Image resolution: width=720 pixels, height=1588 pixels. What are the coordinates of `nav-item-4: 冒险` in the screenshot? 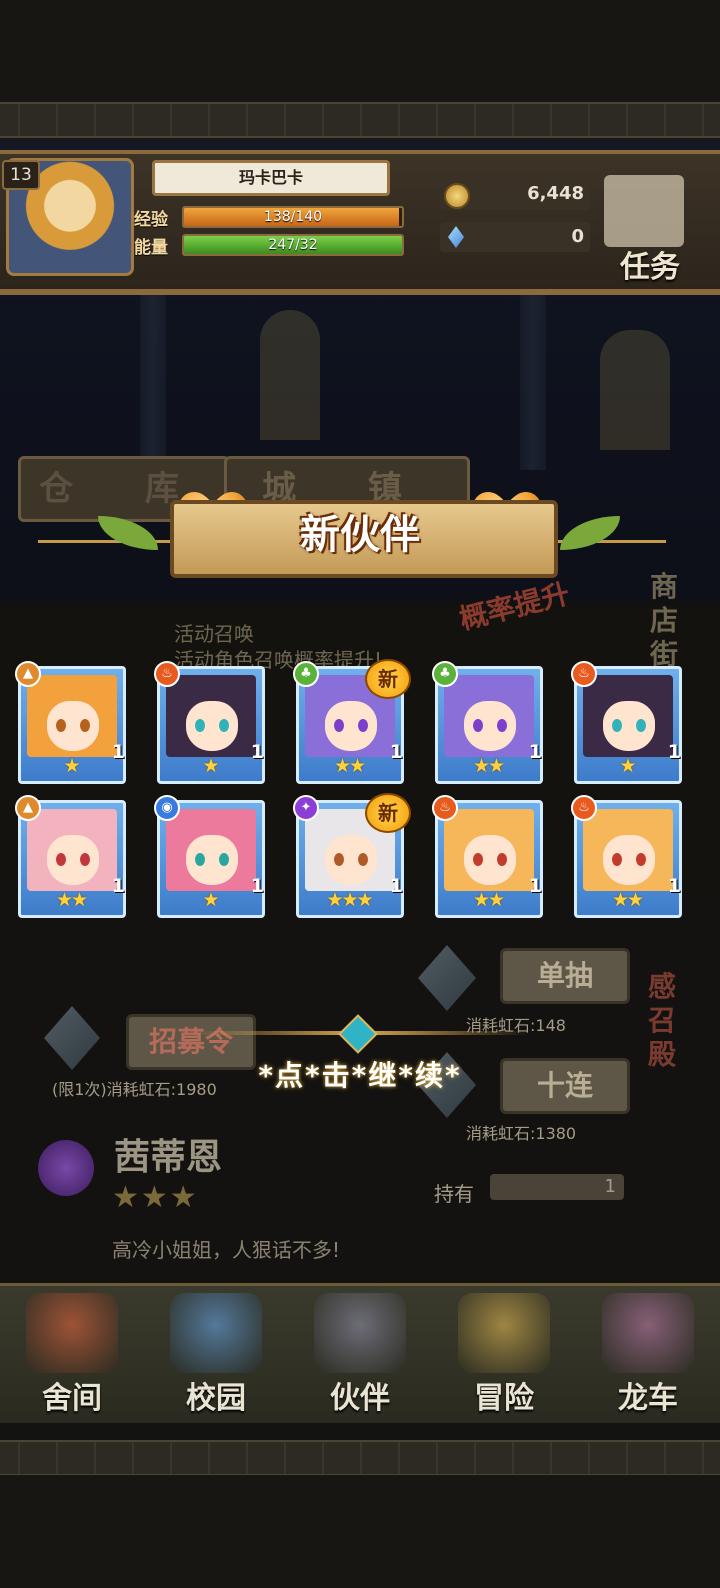 It's located at (504, 1351).